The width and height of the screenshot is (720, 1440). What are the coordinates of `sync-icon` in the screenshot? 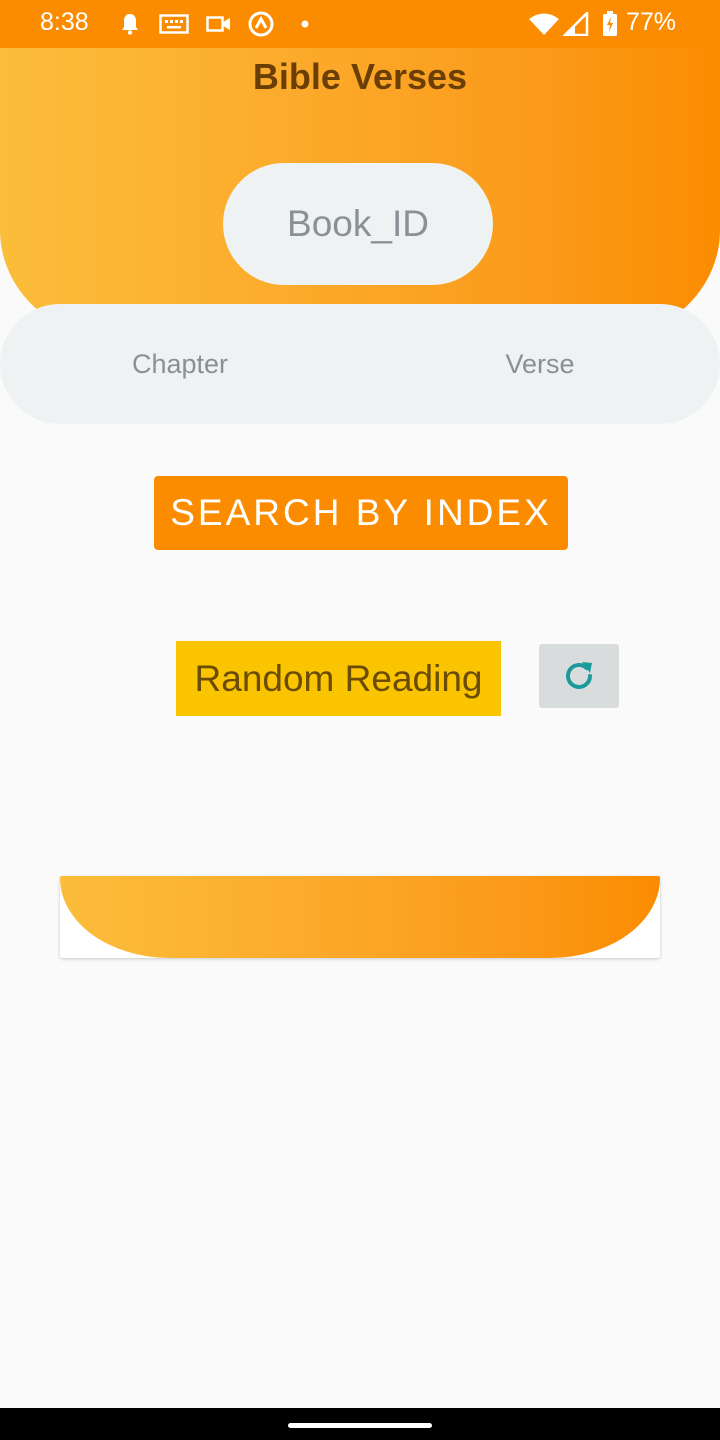 It's located at (261, 24).